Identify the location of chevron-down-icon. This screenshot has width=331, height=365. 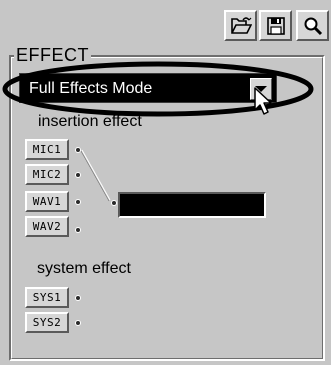
(261, 89).